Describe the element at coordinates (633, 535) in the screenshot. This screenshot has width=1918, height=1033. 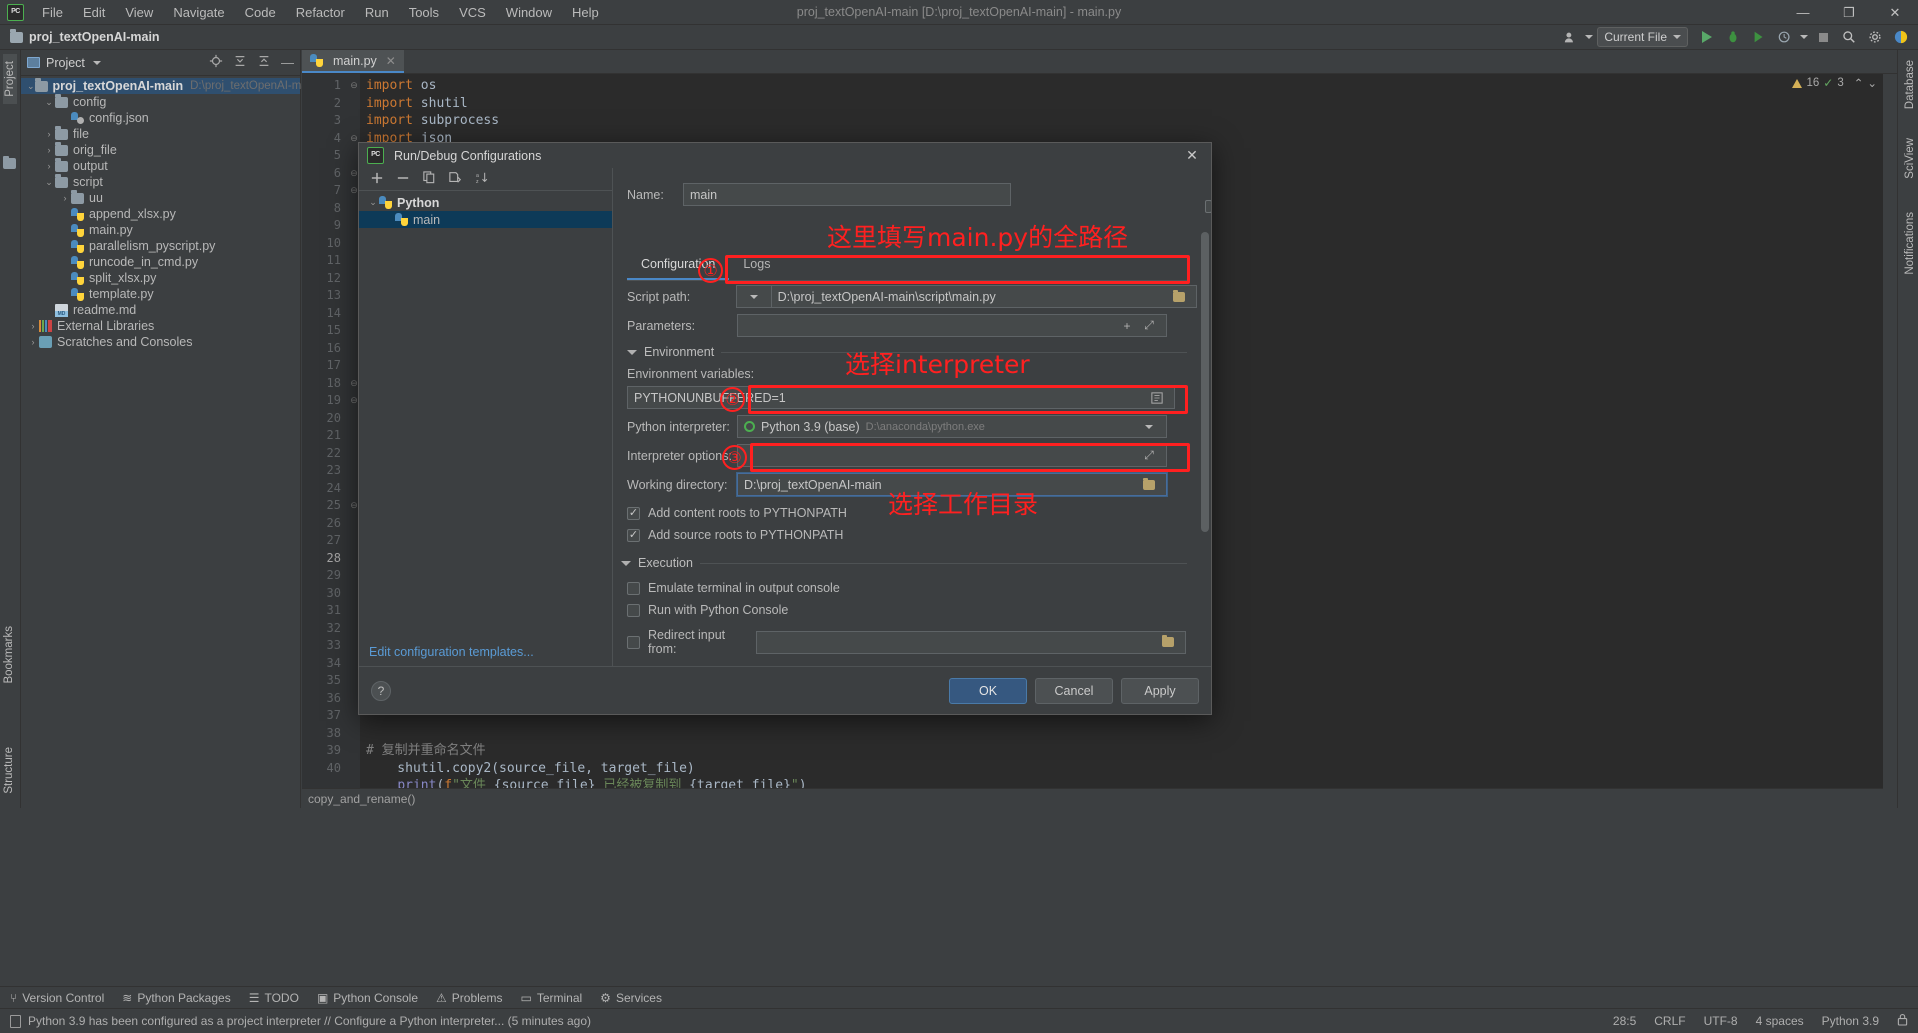
I see `add-source-roots-checkbox` at that location.